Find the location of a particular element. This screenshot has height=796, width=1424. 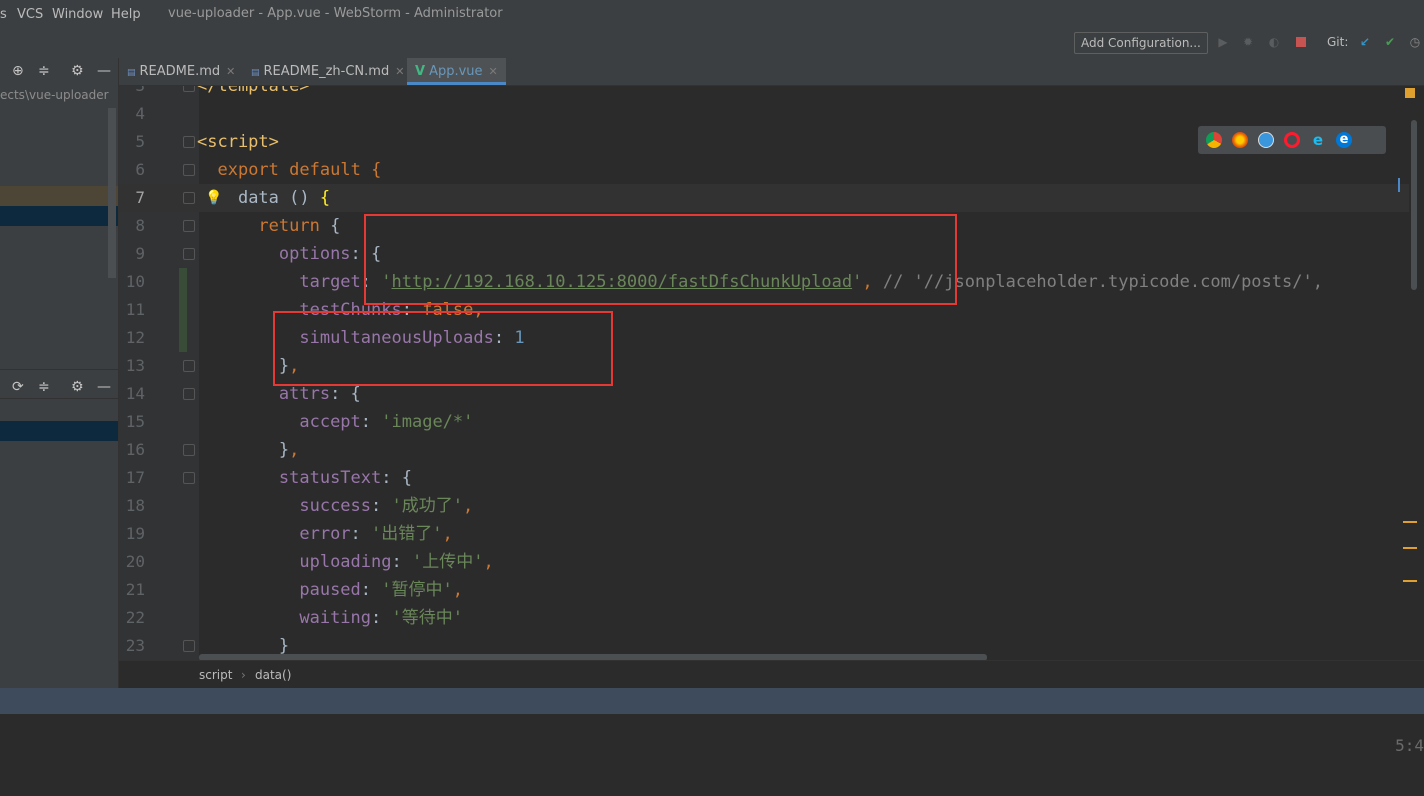

property: accept is located at coordinates (330, 422).